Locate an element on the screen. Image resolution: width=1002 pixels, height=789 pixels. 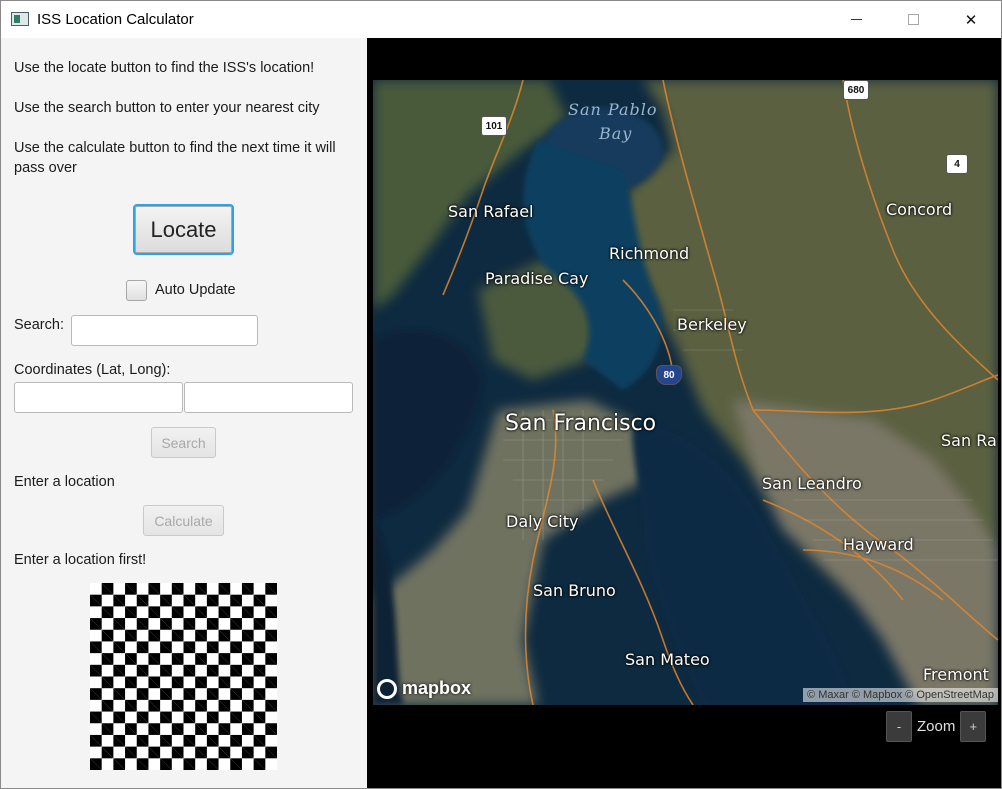
minimize-icon is located at coordinates (856, 19).